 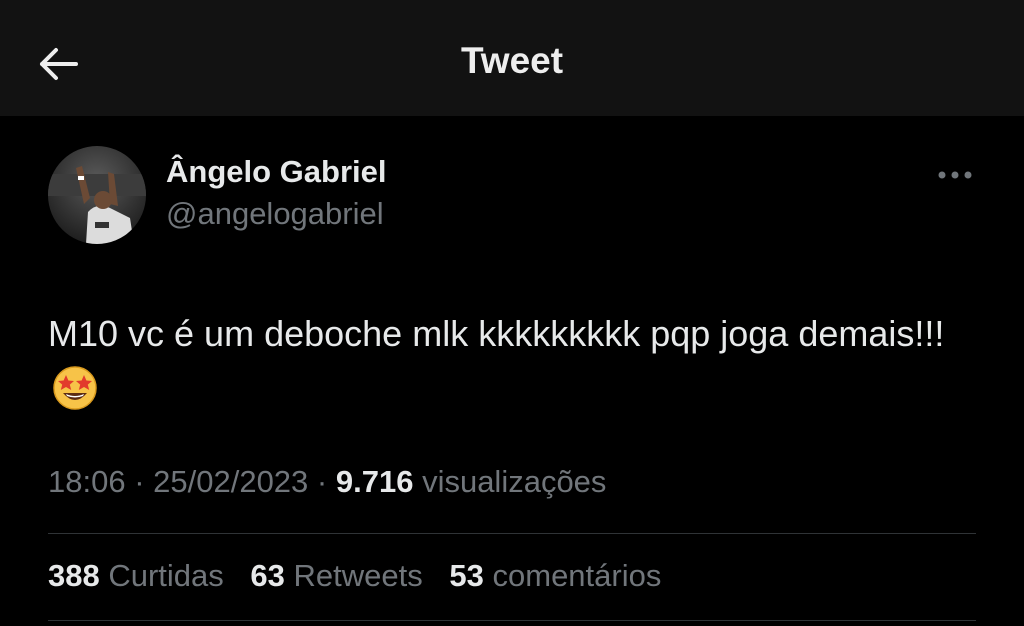 I want to click on retweets-count: 63, so click(x=267, y=575).